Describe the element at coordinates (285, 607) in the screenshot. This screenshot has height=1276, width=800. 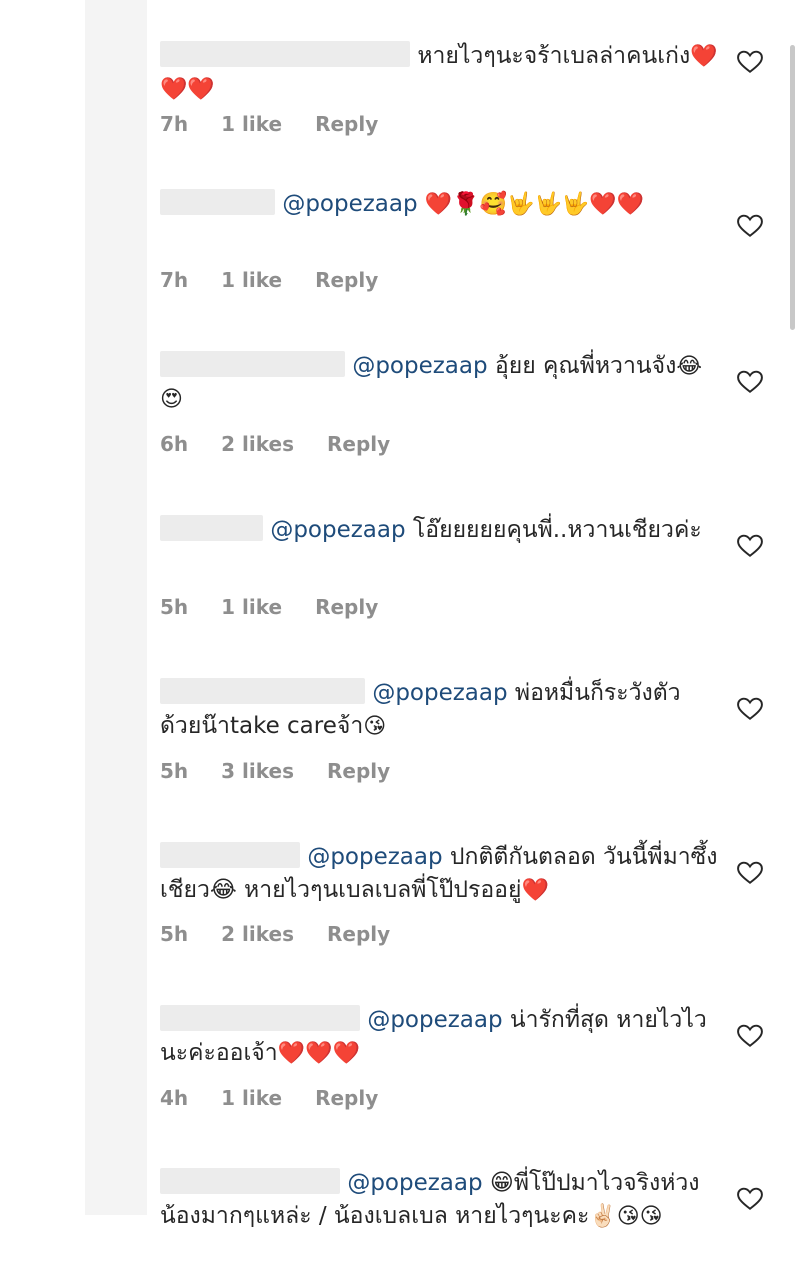
I see `comment-meta: 5h 1 like Reply` at that location.